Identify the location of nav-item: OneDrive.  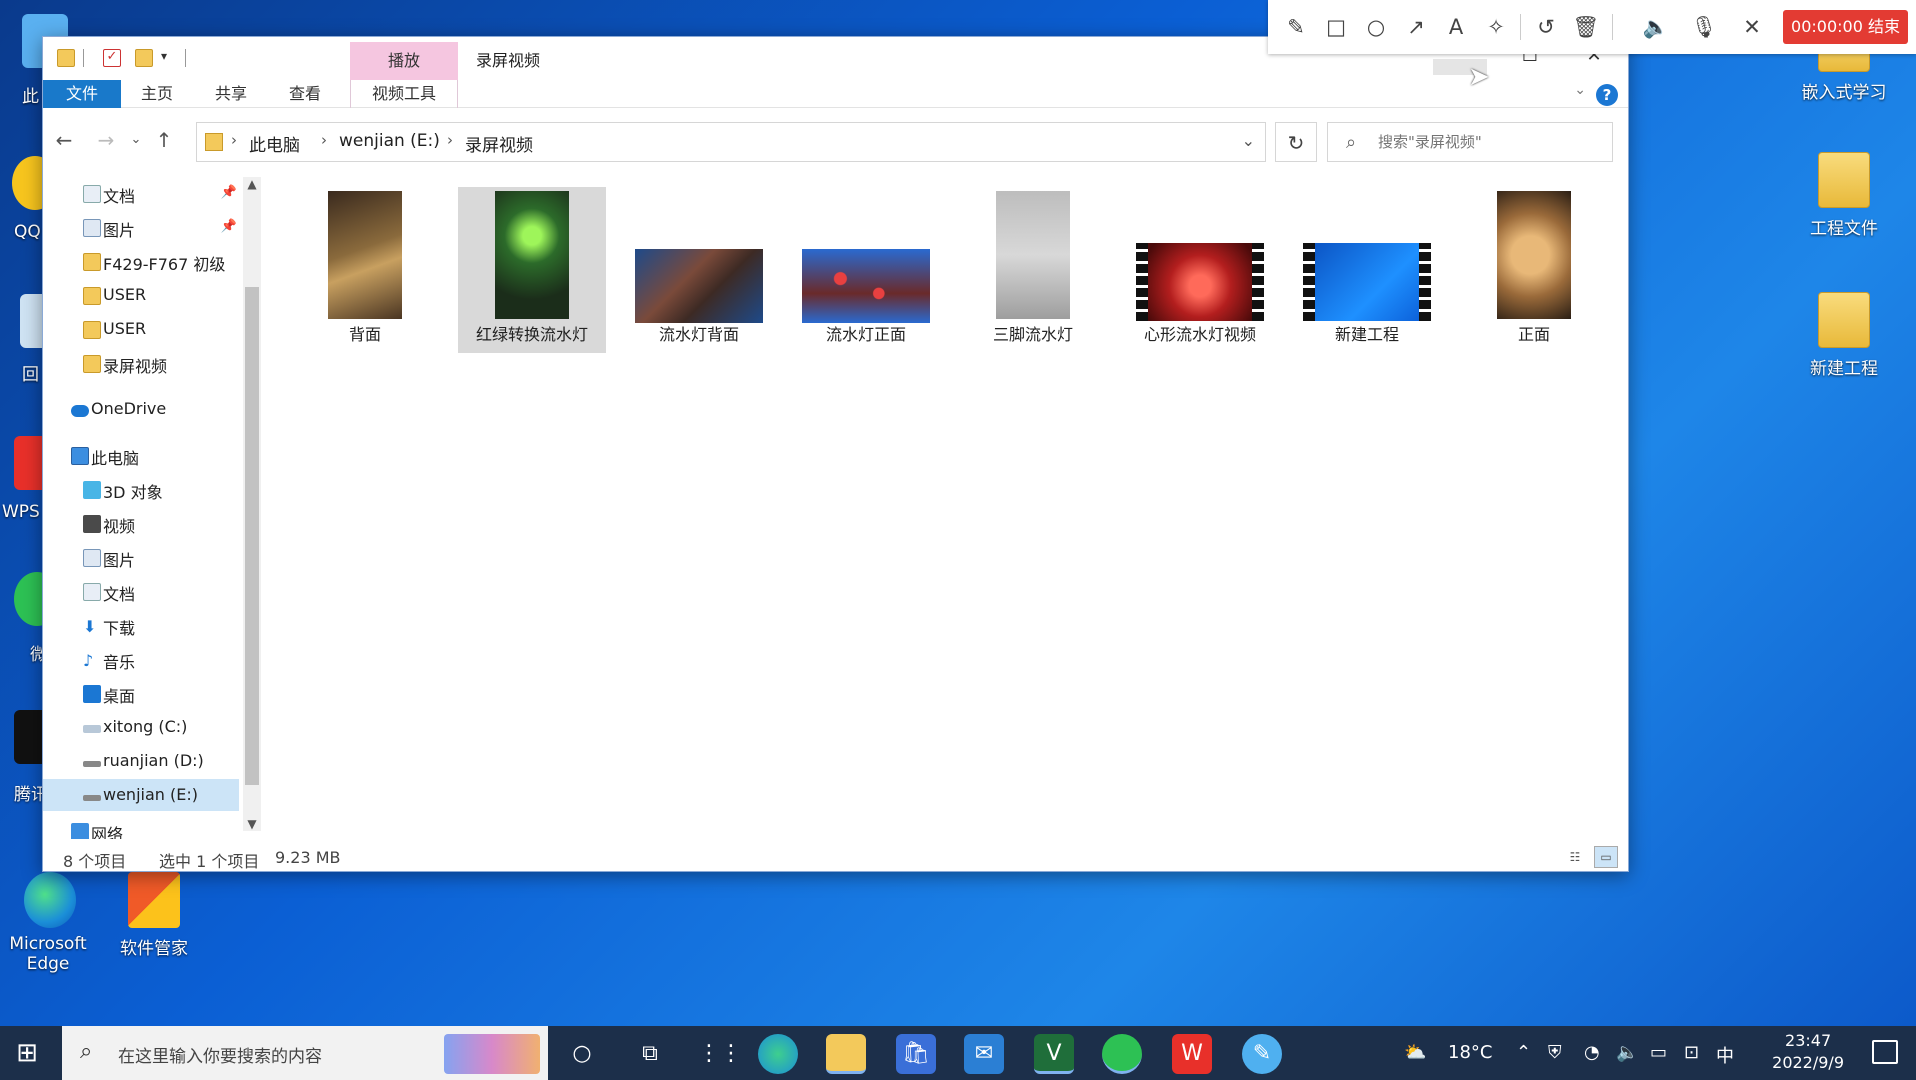
(141, 409).